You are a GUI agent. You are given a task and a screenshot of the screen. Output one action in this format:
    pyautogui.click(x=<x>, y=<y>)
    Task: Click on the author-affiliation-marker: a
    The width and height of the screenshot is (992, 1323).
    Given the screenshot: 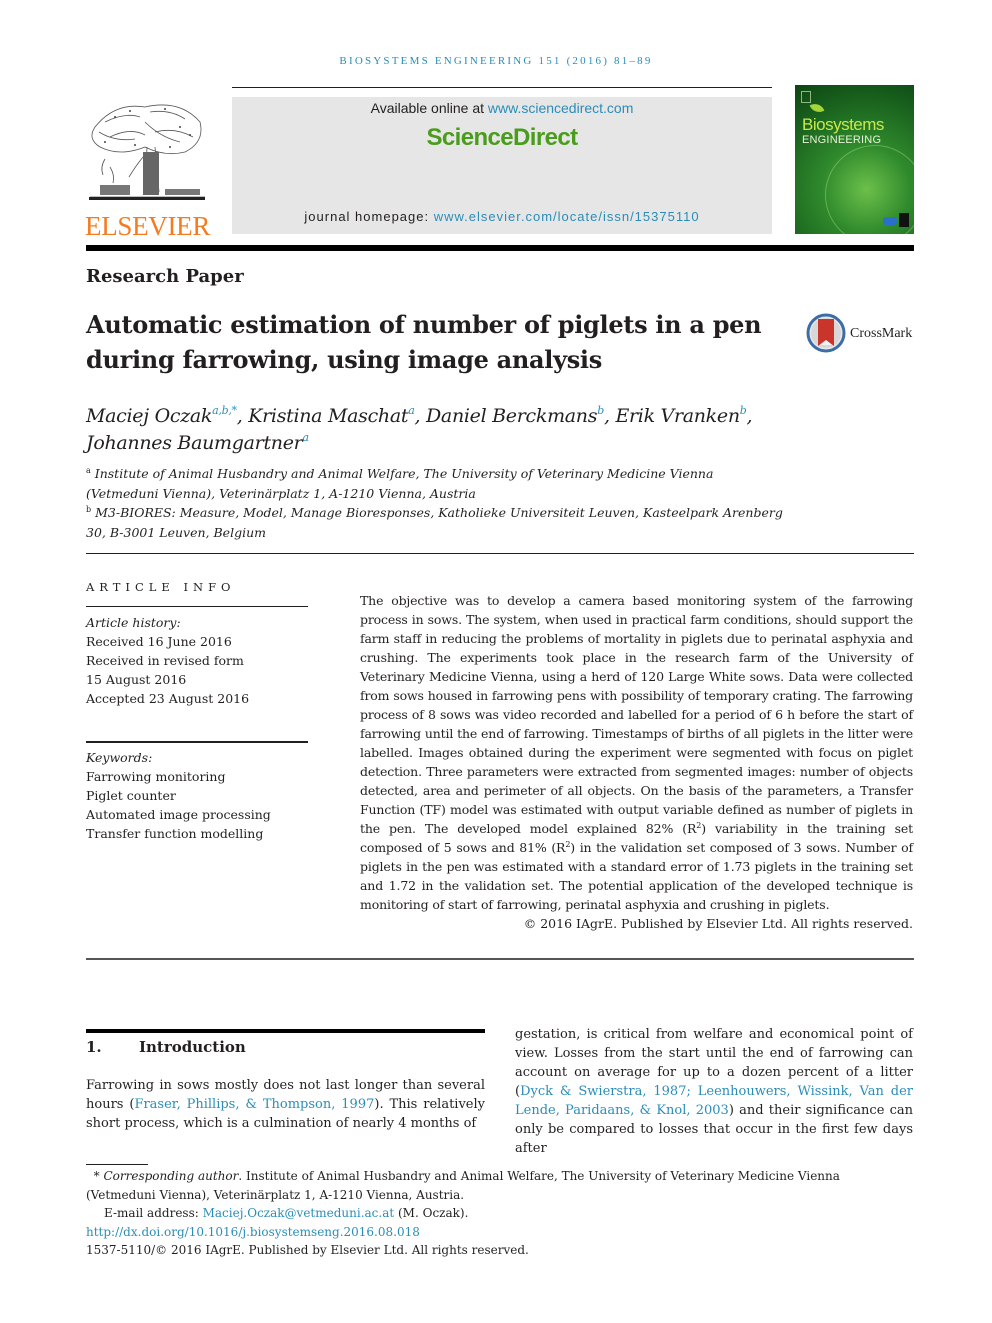 What is the action you would take?
    pyautogui.click(x=305, y=437)
    